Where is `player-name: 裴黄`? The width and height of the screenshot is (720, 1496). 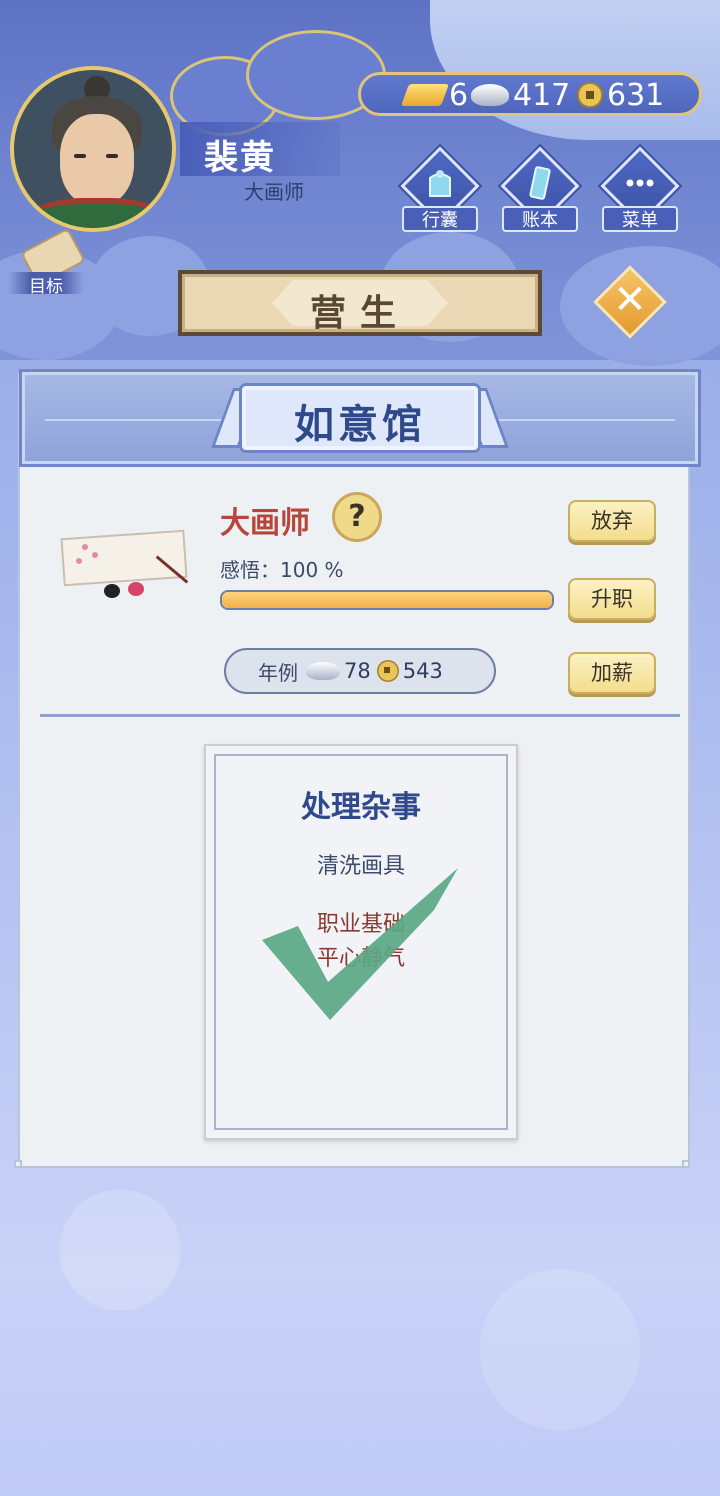
player-name: 裴黄 is located at coordinates (240, 158).